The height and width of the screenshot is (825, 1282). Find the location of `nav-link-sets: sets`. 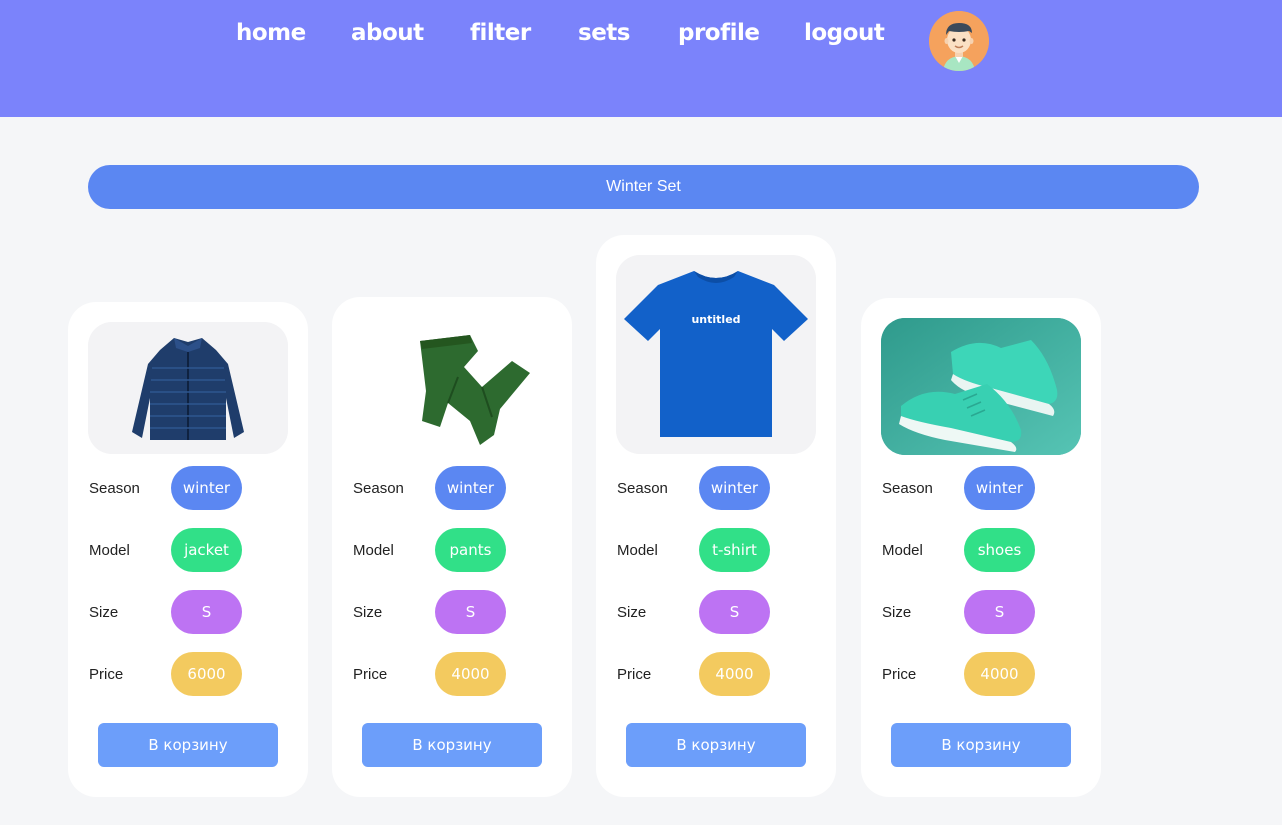

nav-link-sets: sets is located at coordinates (604, 33).